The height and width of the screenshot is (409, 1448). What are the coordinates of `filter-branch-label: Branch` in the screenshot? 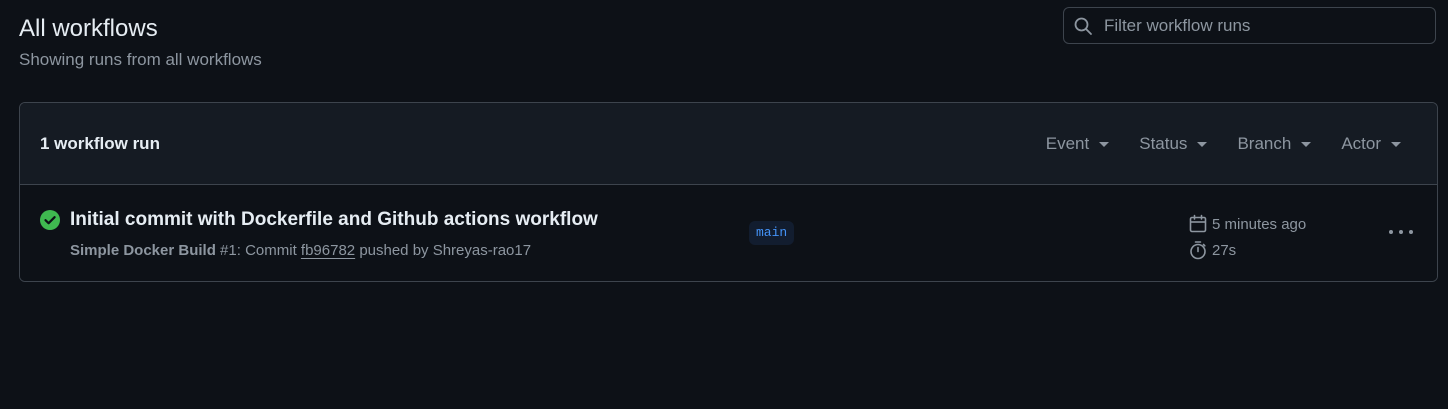 It's located at (1264, 143).